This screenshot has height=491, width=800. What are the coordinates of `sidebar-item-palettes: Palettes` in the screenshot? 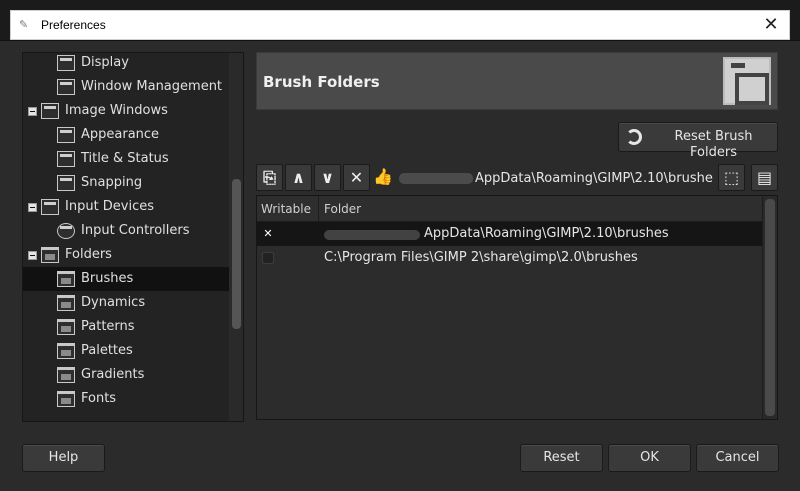 It's located at (126, 351).